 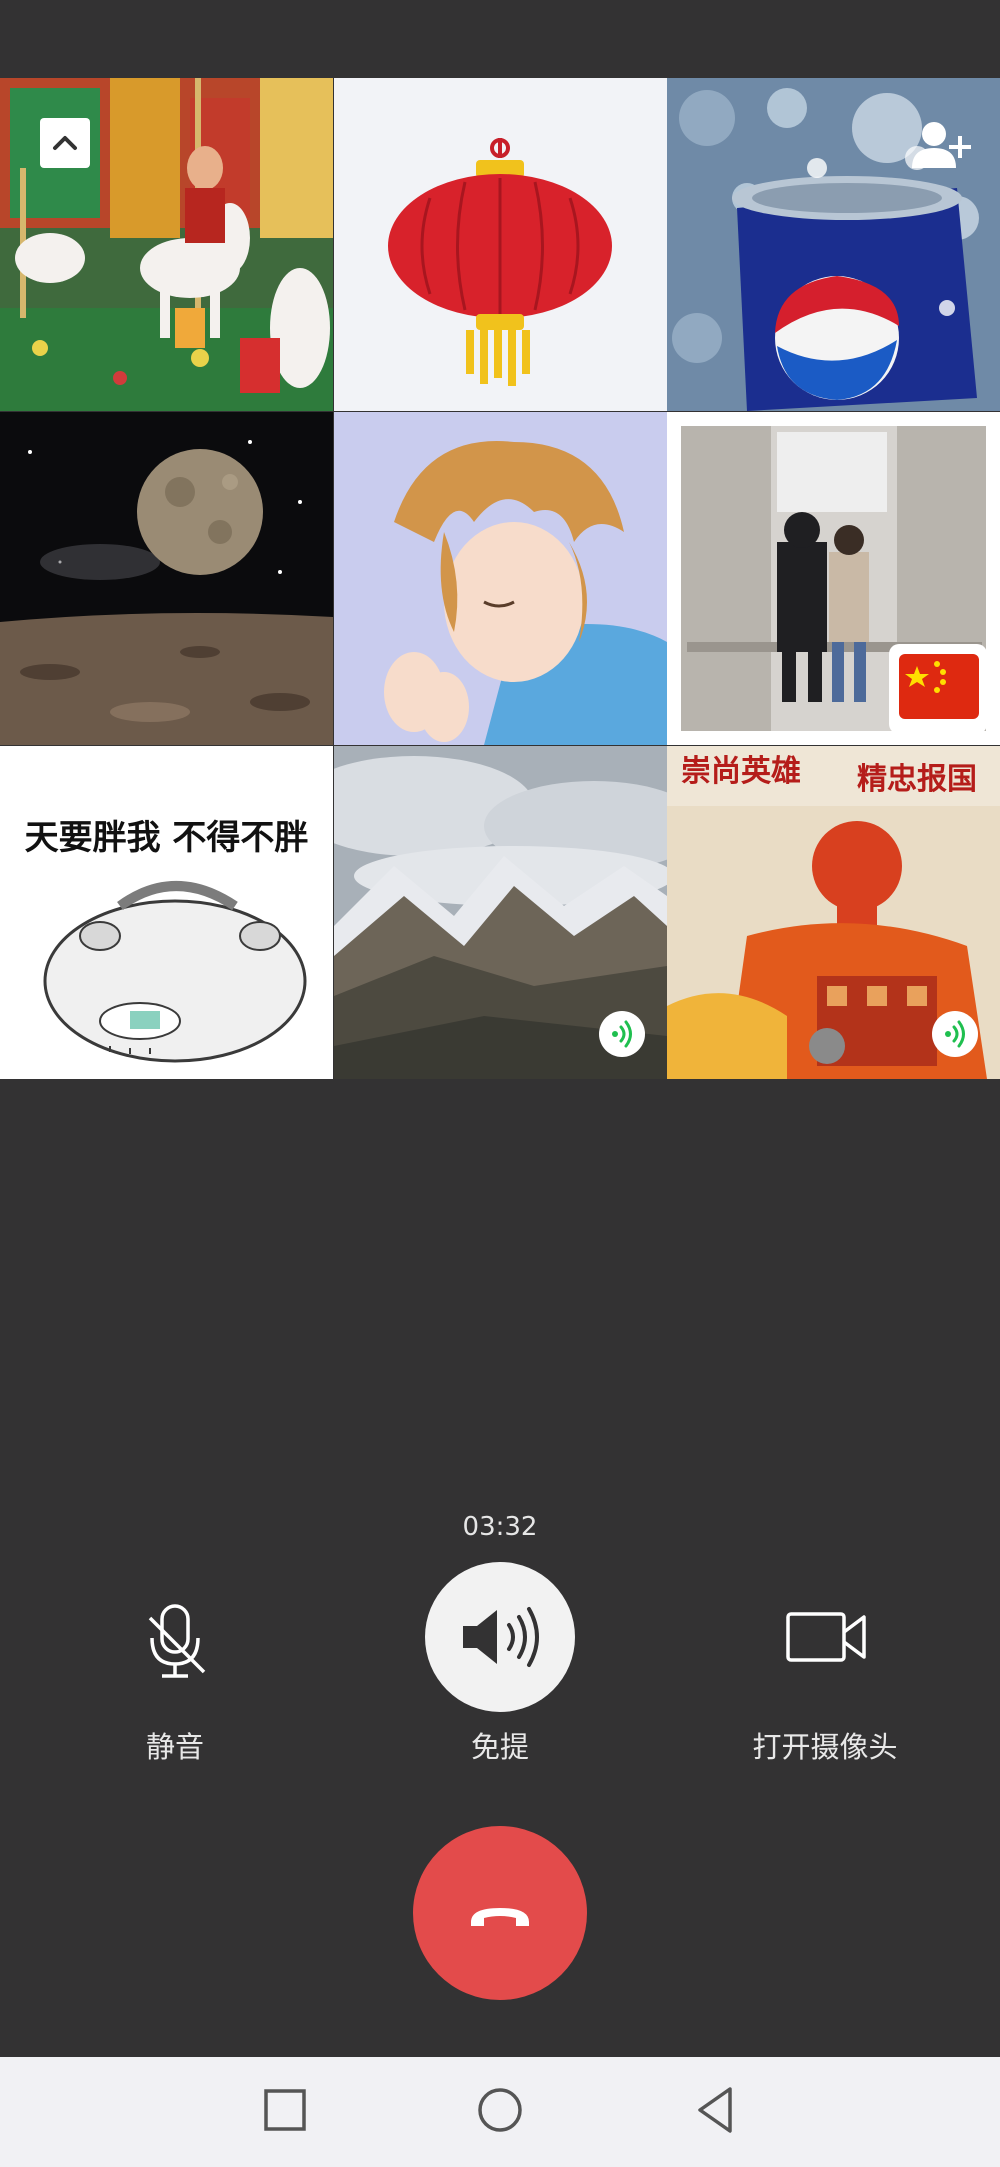 What do you see at coordinates (741, 771) in the screenshot?
I see `poster-caption-left: 崇尚英雄` at bounding box center [741, 771].